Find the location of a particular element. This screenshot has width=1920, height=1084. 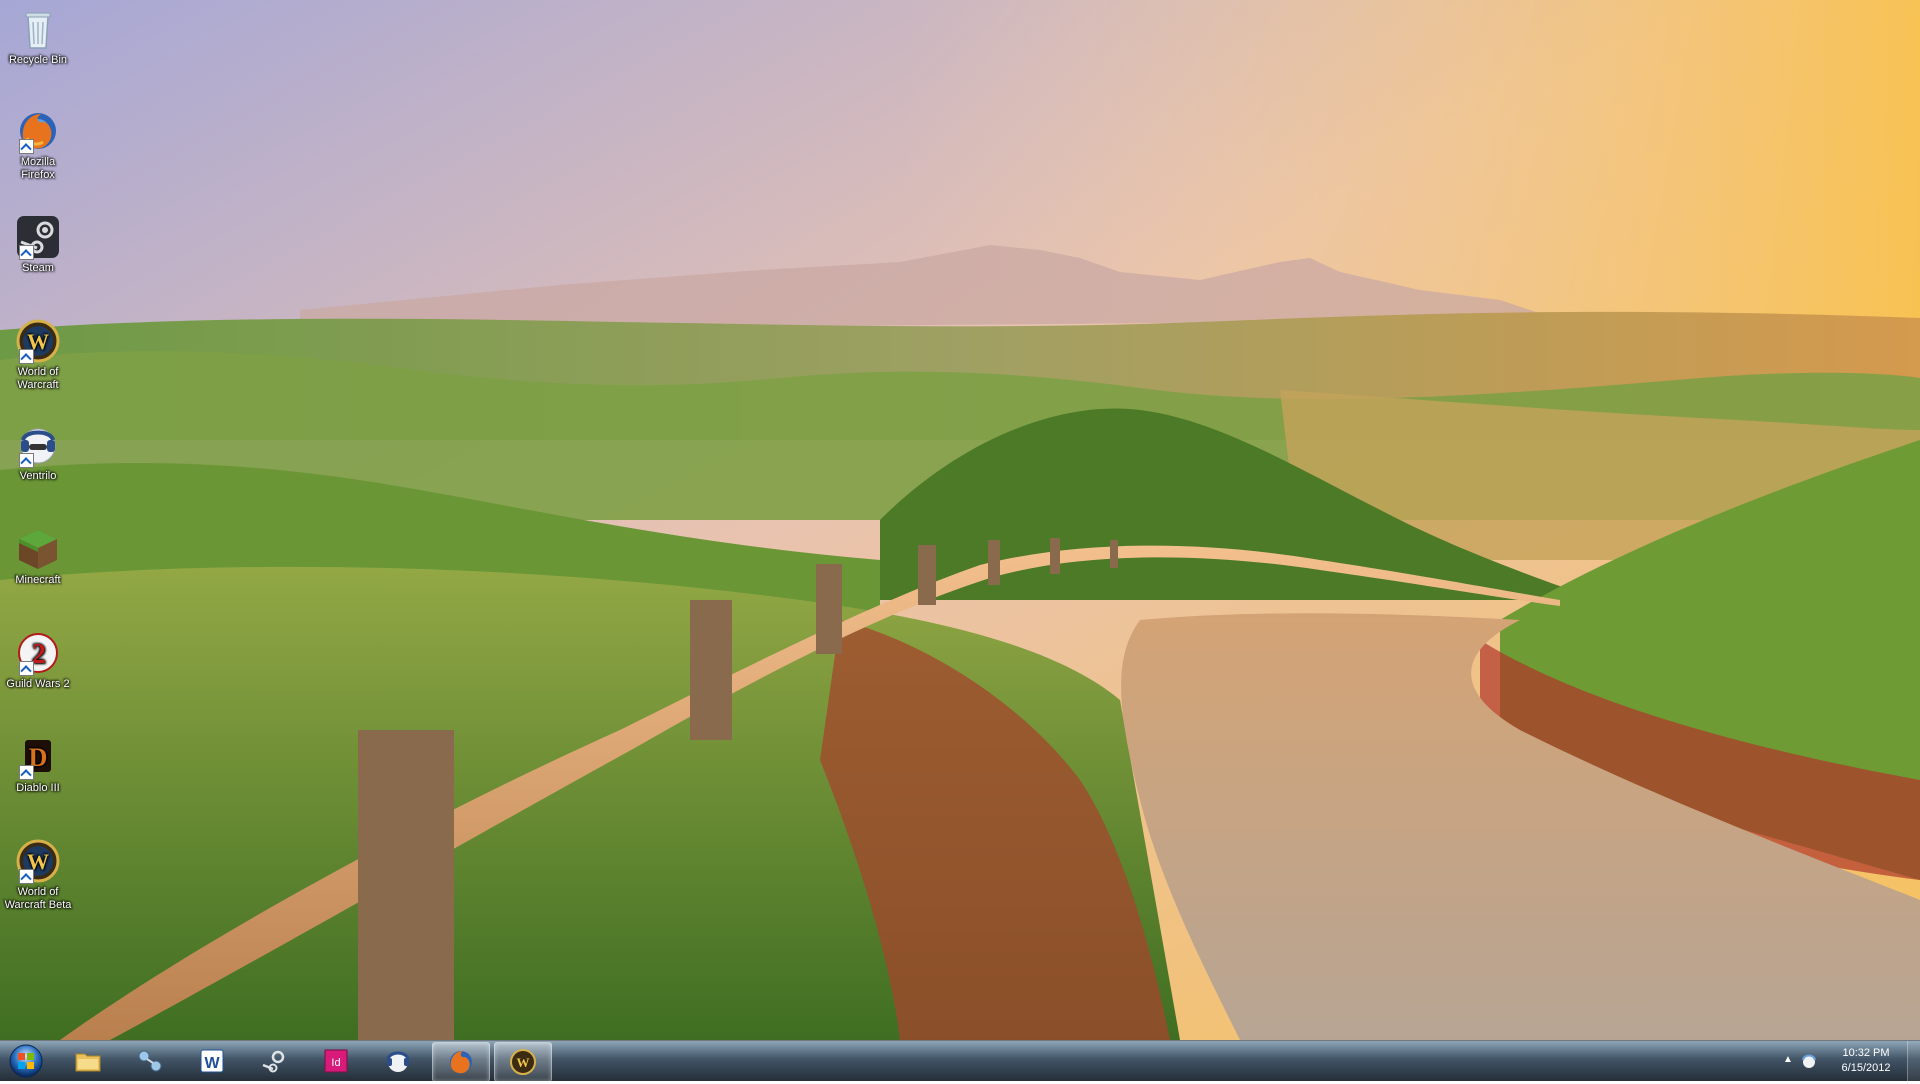

desktop-icon-mozilla-firefox: Mozilla Firefox is located at coordinates (38, 145).